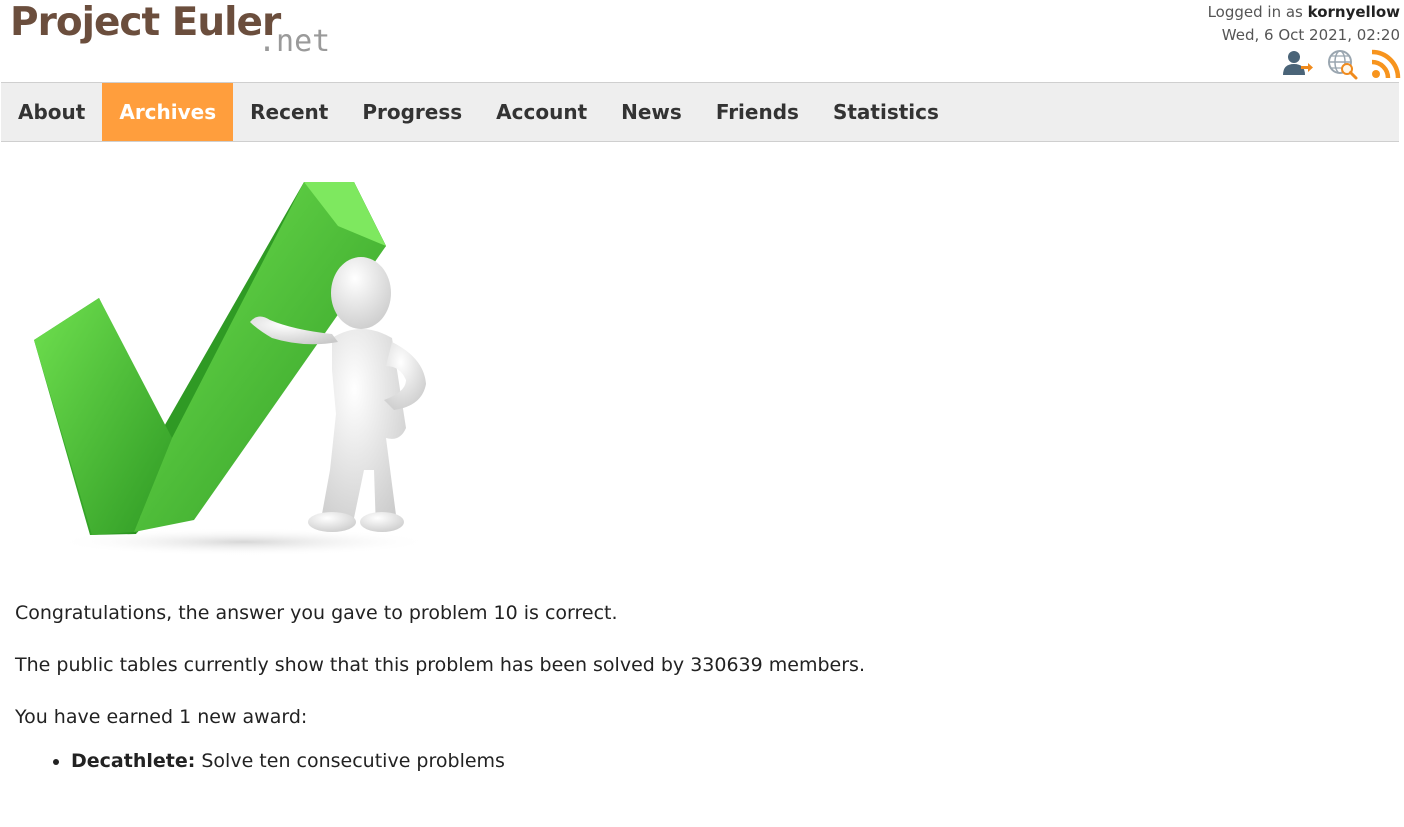 The image size is (1404, 827). I want to click on current-datetime: Wed, 6 Oct 2021, 02:20, so click(1310, 35).